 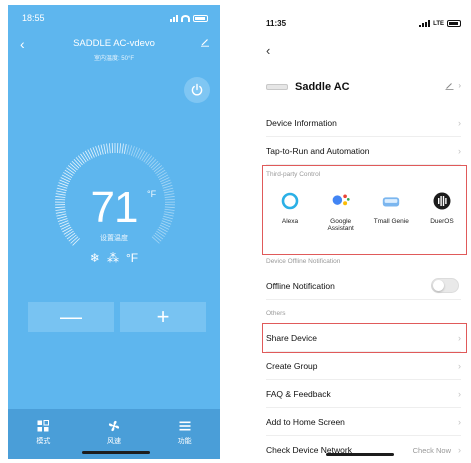 What do you see at coordinates (290, 221) in the screenshot?
I see `third-party-label: Alexa` at bounding box center [290, 221].